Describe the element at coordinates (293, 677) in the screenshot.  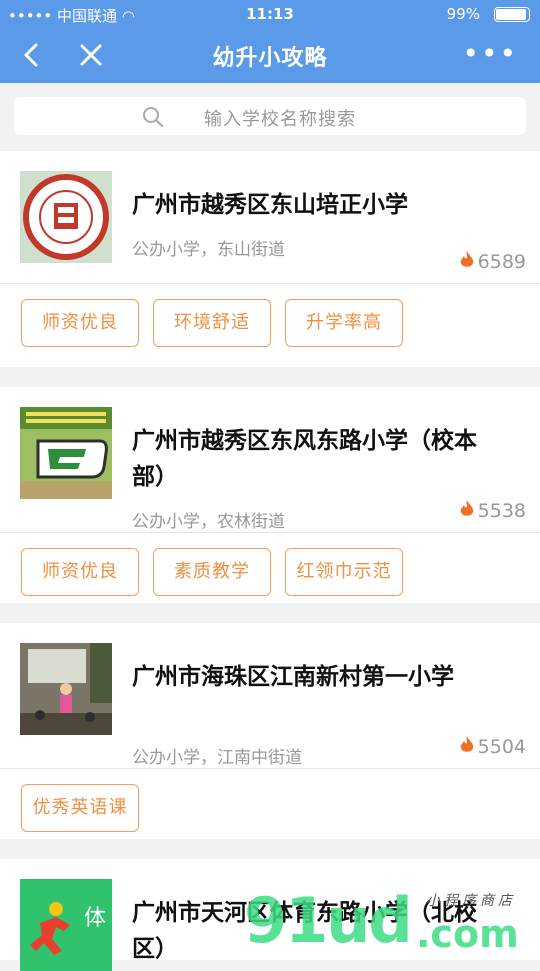
I see `school-name: 广州市海珠区江南新村第一小学` at that location.